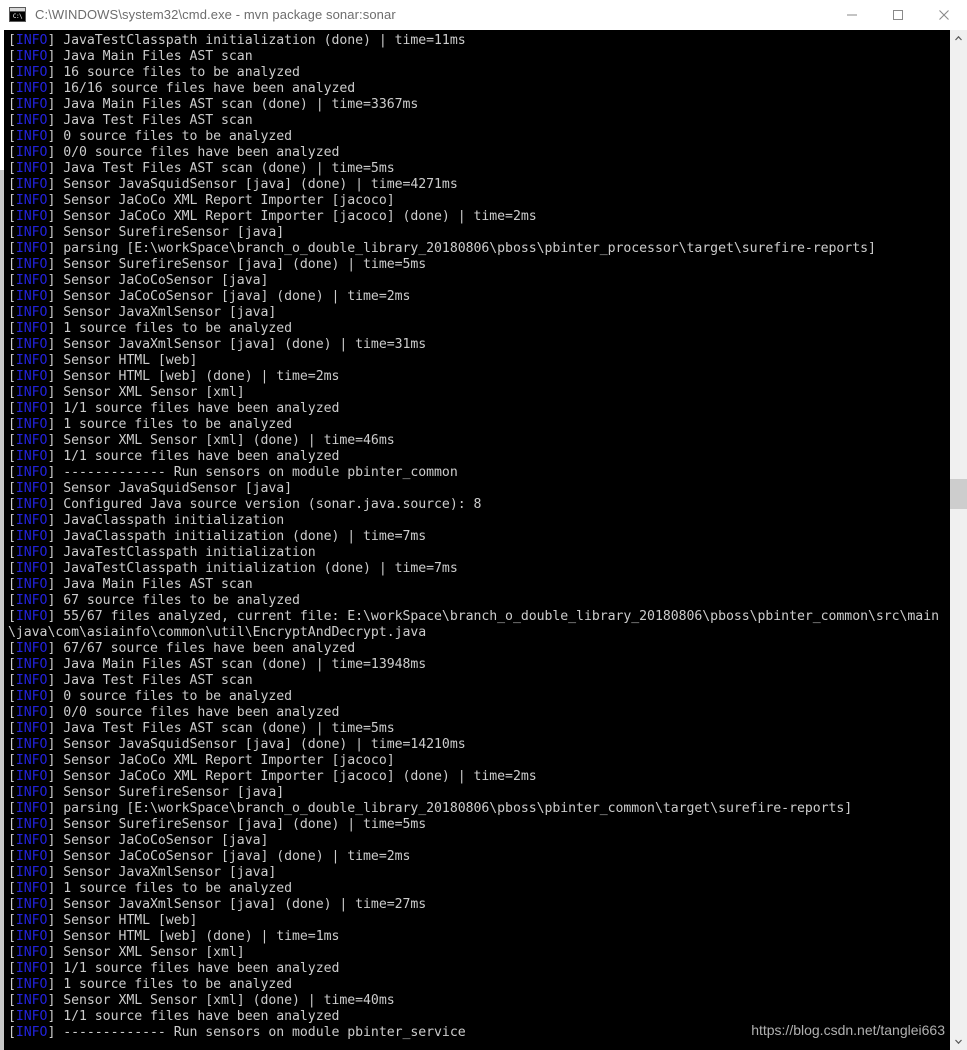  Describe the element at coordinates (958, 494) in the screenshot. I see `scrollbar-thumb` at that location.